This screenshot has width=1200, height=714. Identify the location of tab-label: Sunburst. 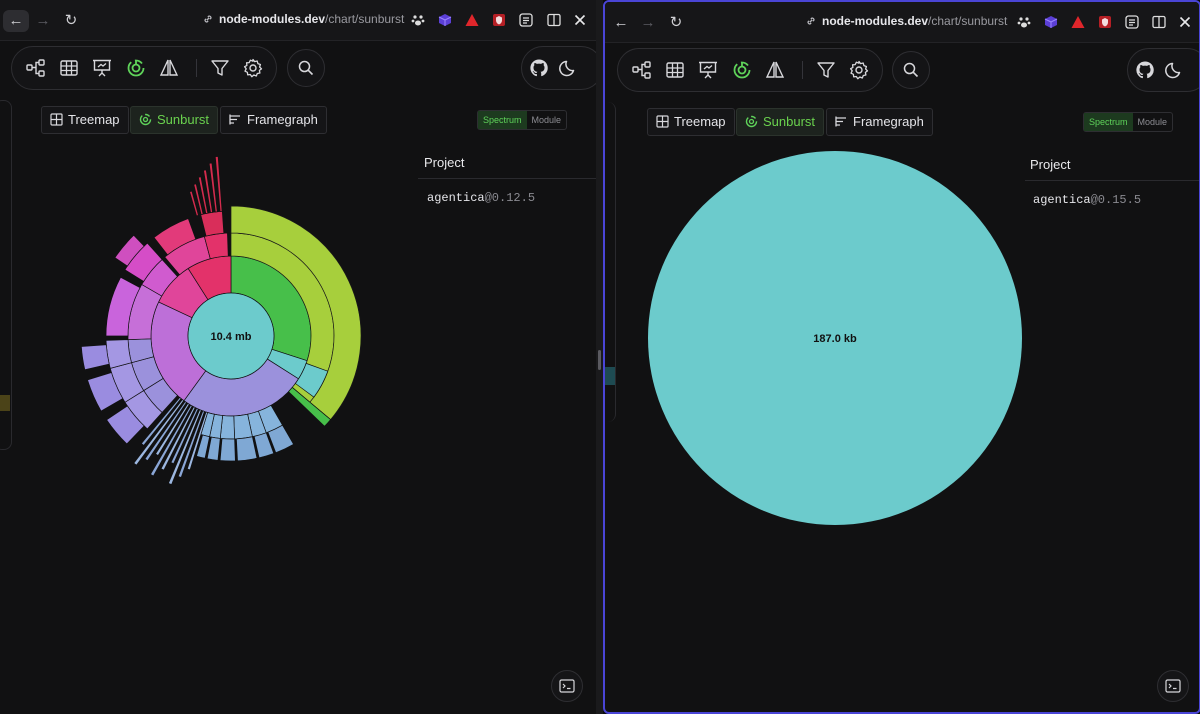
(789, 121).